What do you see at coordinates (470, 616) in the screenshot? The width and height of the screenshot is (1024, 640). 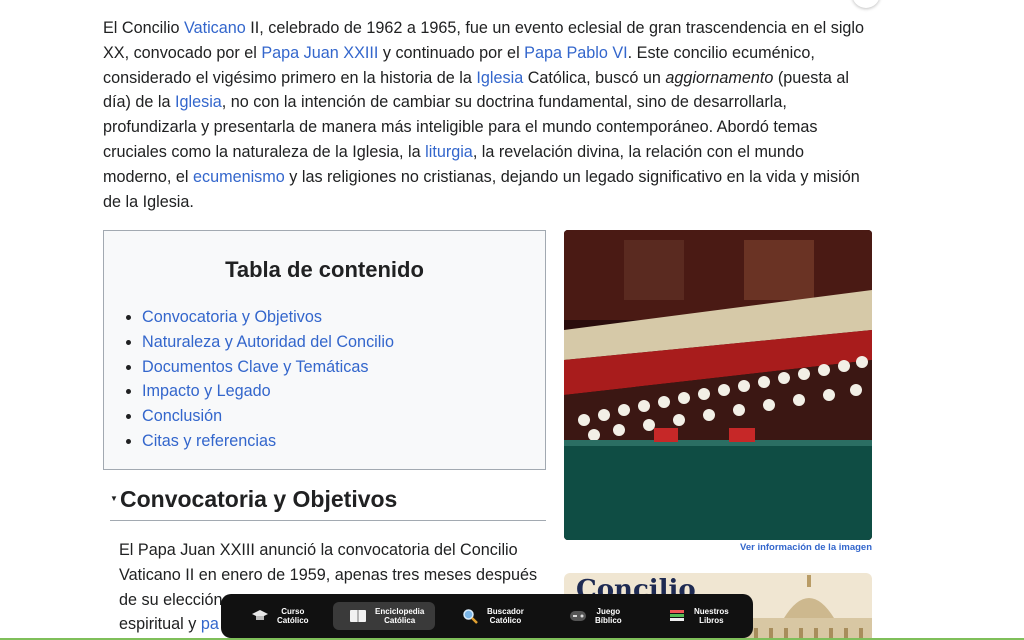 I see `search-icon` at bounding box center [470, 616].